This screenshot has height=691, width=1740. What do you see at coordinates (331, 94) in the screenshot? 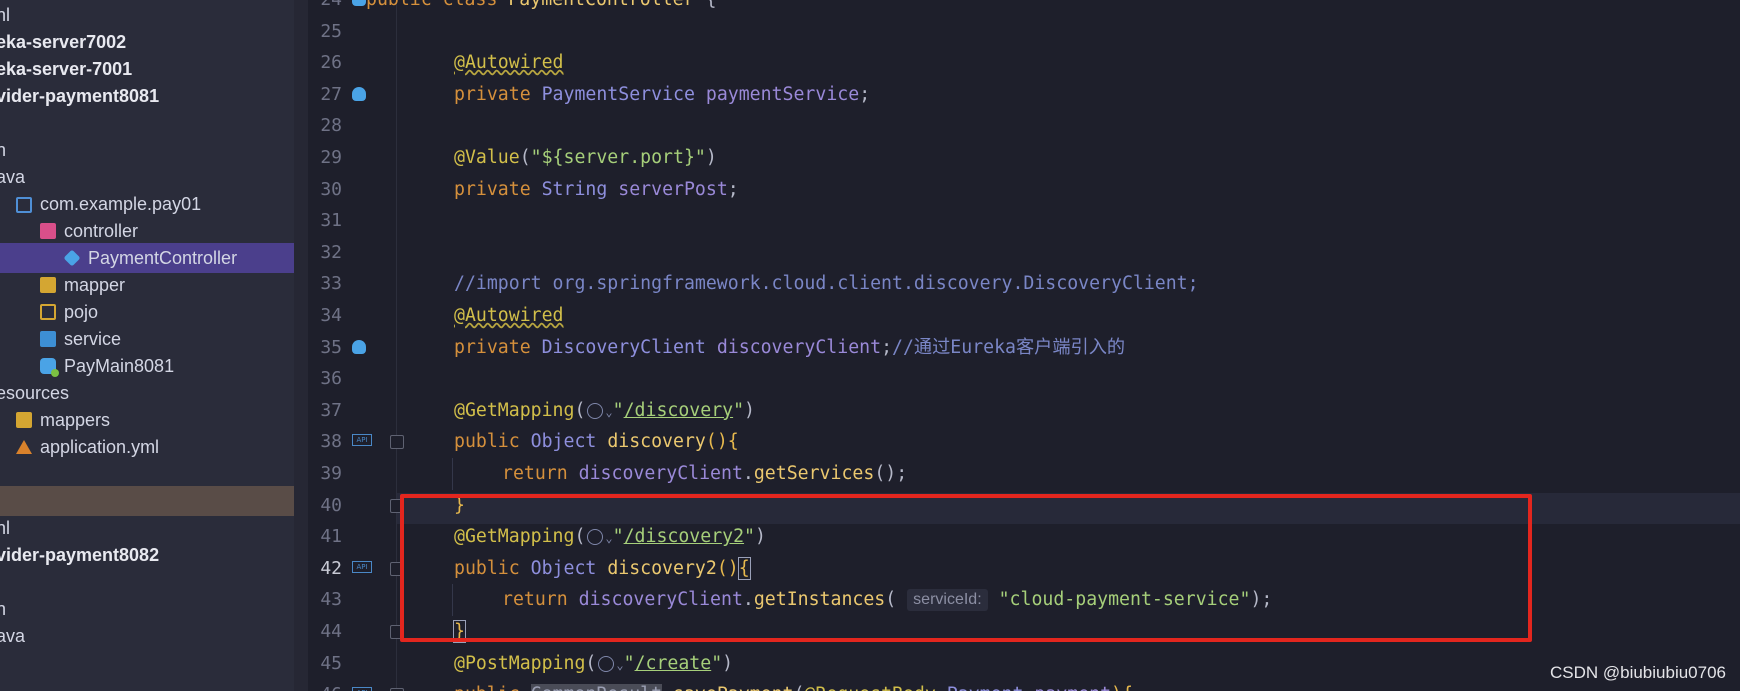
I see `line-number: 27` at bounding box center [331, 94].